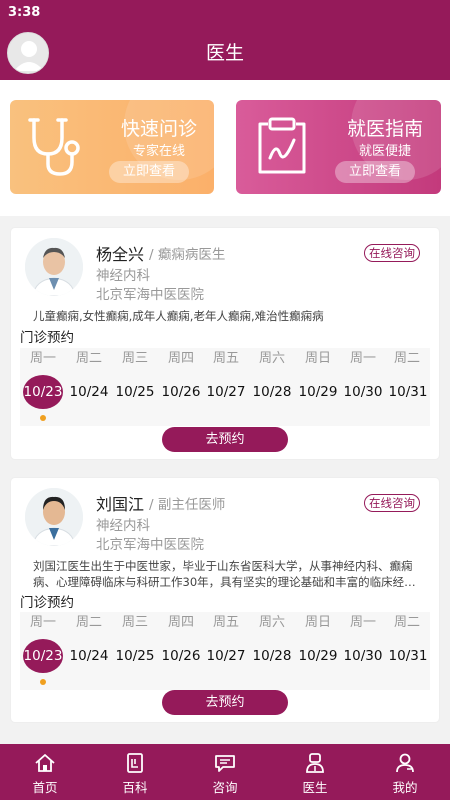 This screenshot has height=800, width=450. Describe the element at coordinates (315, 787) in the screenshot. I see `tab-label: 医生` at that location.